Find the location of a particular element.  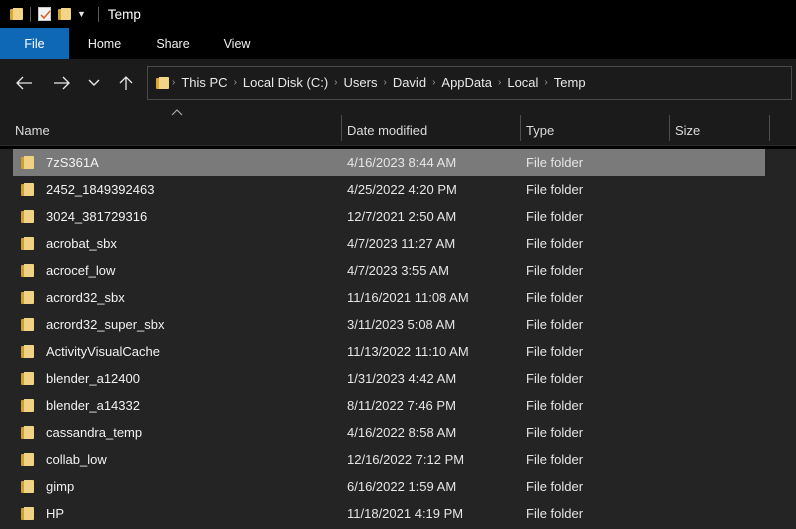

date-modified-cell: 4/7/2023 3:55 AM is located at coordinates (398, 270).